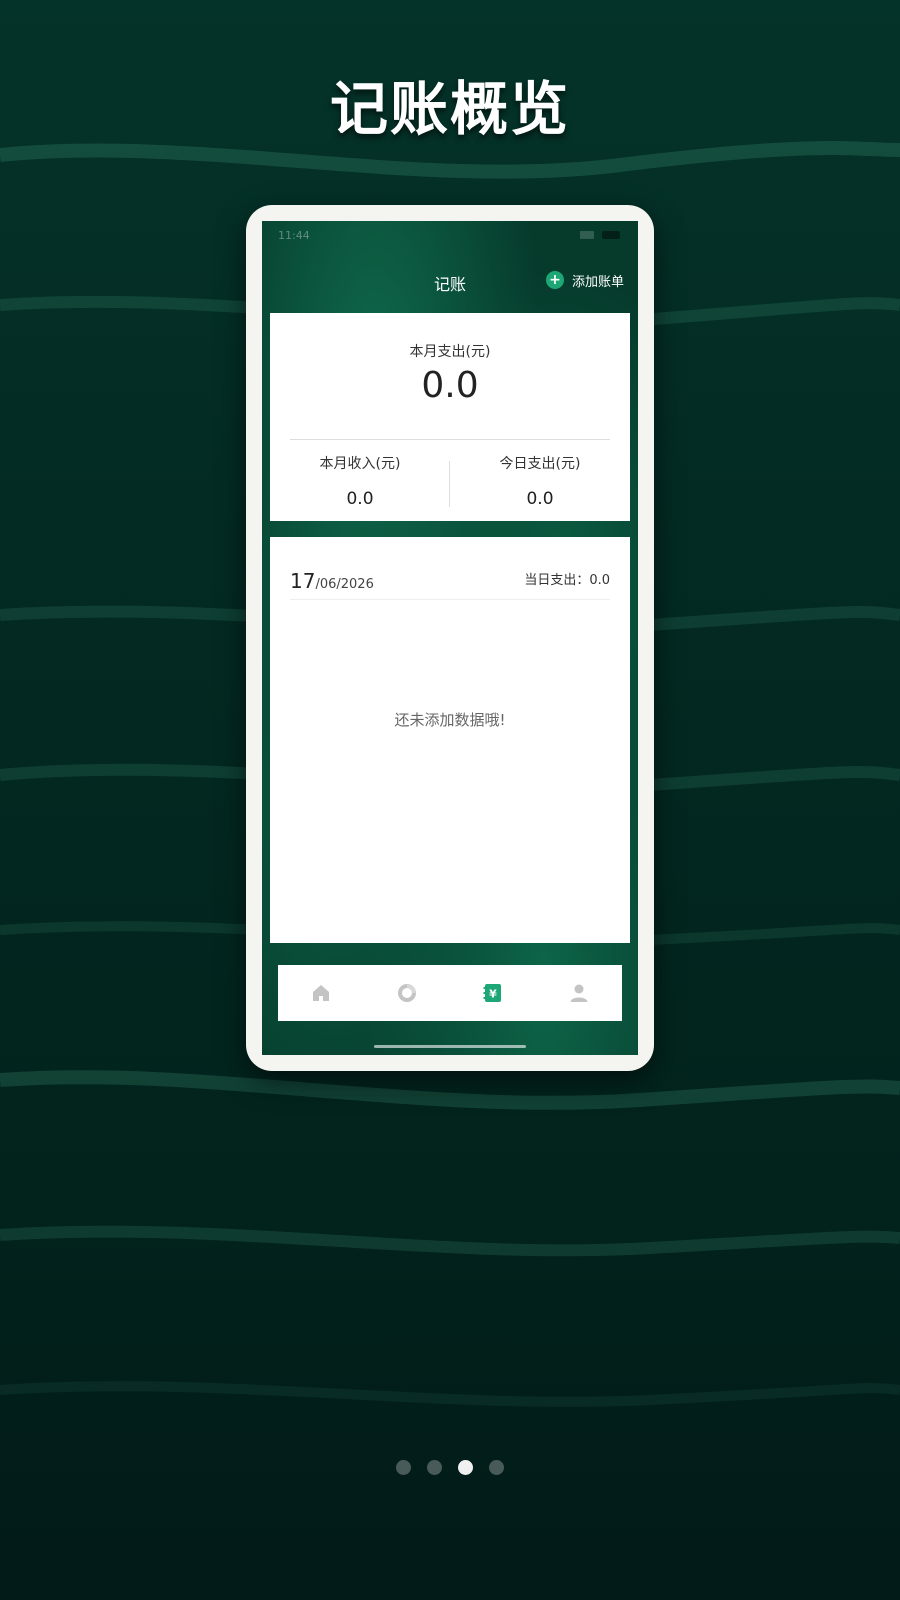 The image size is (900, 1600). Describe the element at coordinates (450, 385) in the screenshot. I see `month-expense-value: 0.0` at that location.